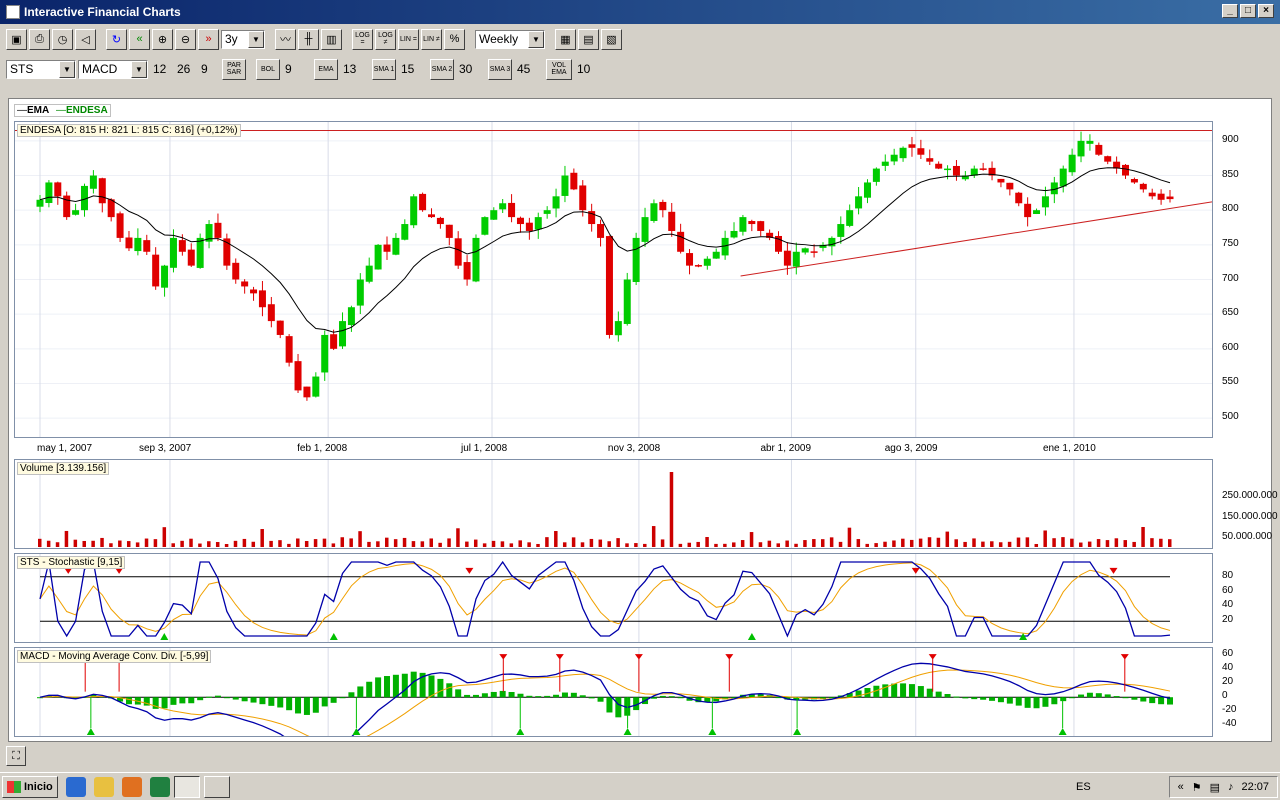 The image size is (1280, 800). Describe the element at coordinates (268, 69) in the screenshot. I see `bol-button: BOL` at that location.